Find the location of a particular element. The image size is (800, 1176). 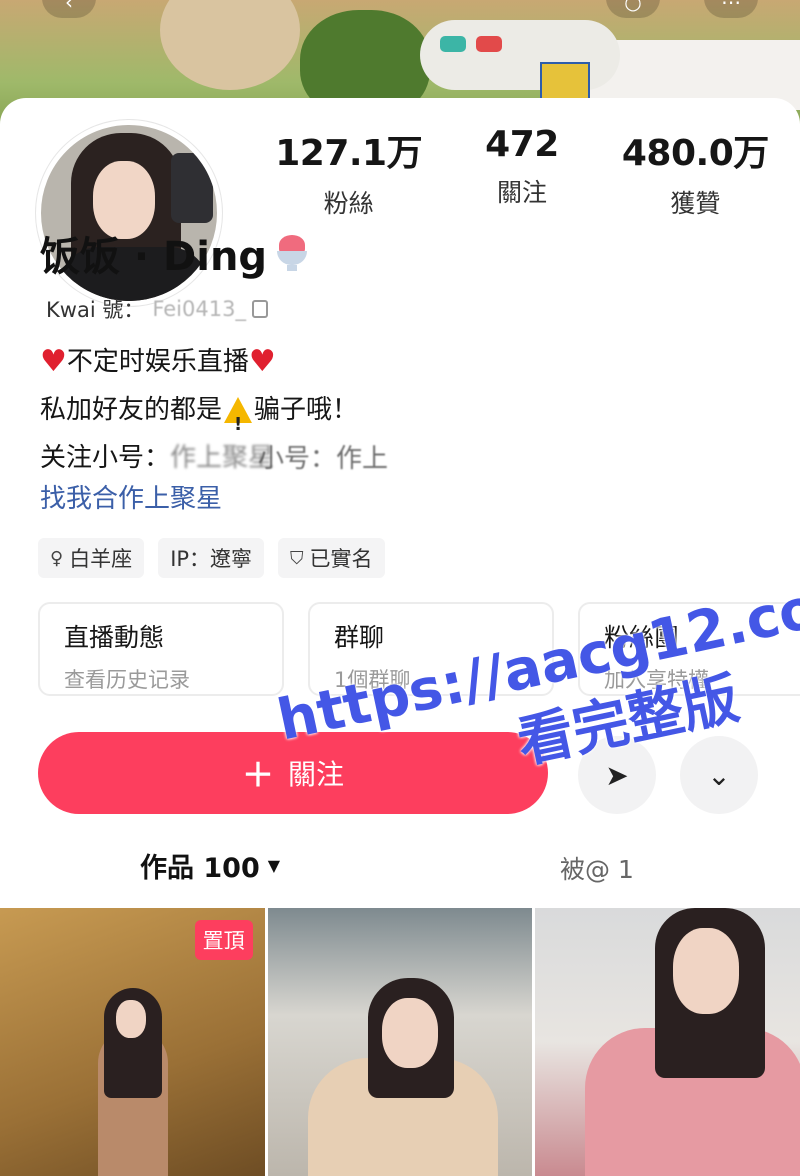

back-button: ‹ is located at coordinates (69, 9).